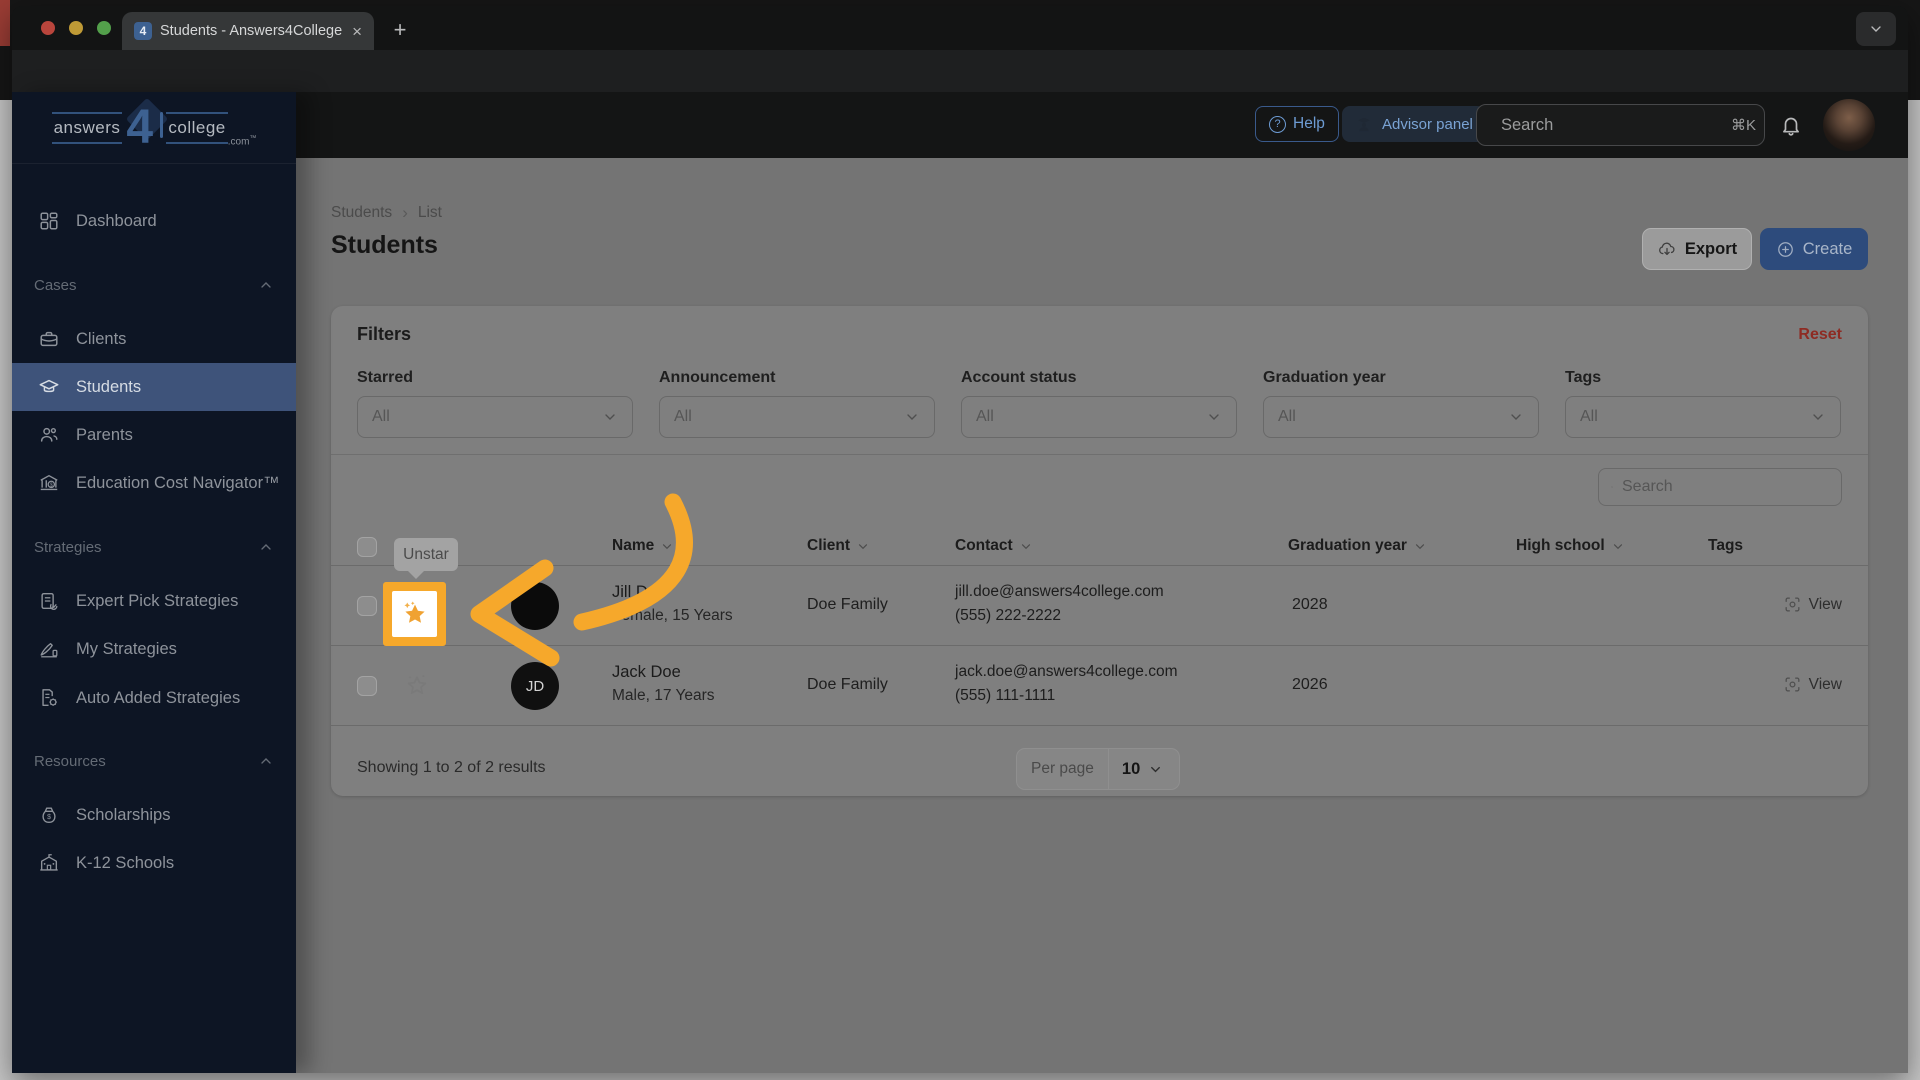 Image resolution: width=1920 pixels, height=1080 pixels. What do you see at coordinates (663, 672) in the screenshot?
I see `student-name: Jack Doe` at bounding box center [663, 672].